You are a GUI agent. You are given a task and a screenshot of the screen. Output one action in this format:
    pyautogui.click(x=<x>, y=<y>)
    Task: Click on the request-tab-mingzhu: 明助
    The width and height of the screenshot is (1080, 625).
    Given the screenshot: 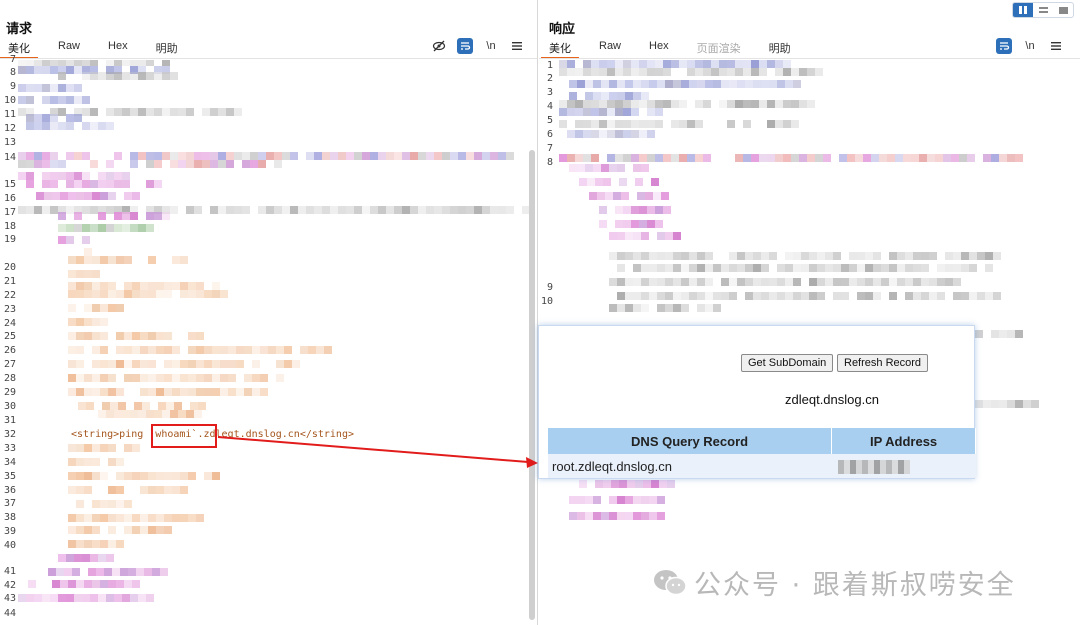 What is the action you would take?
    pyautogui.click(x=167, y=48)
    